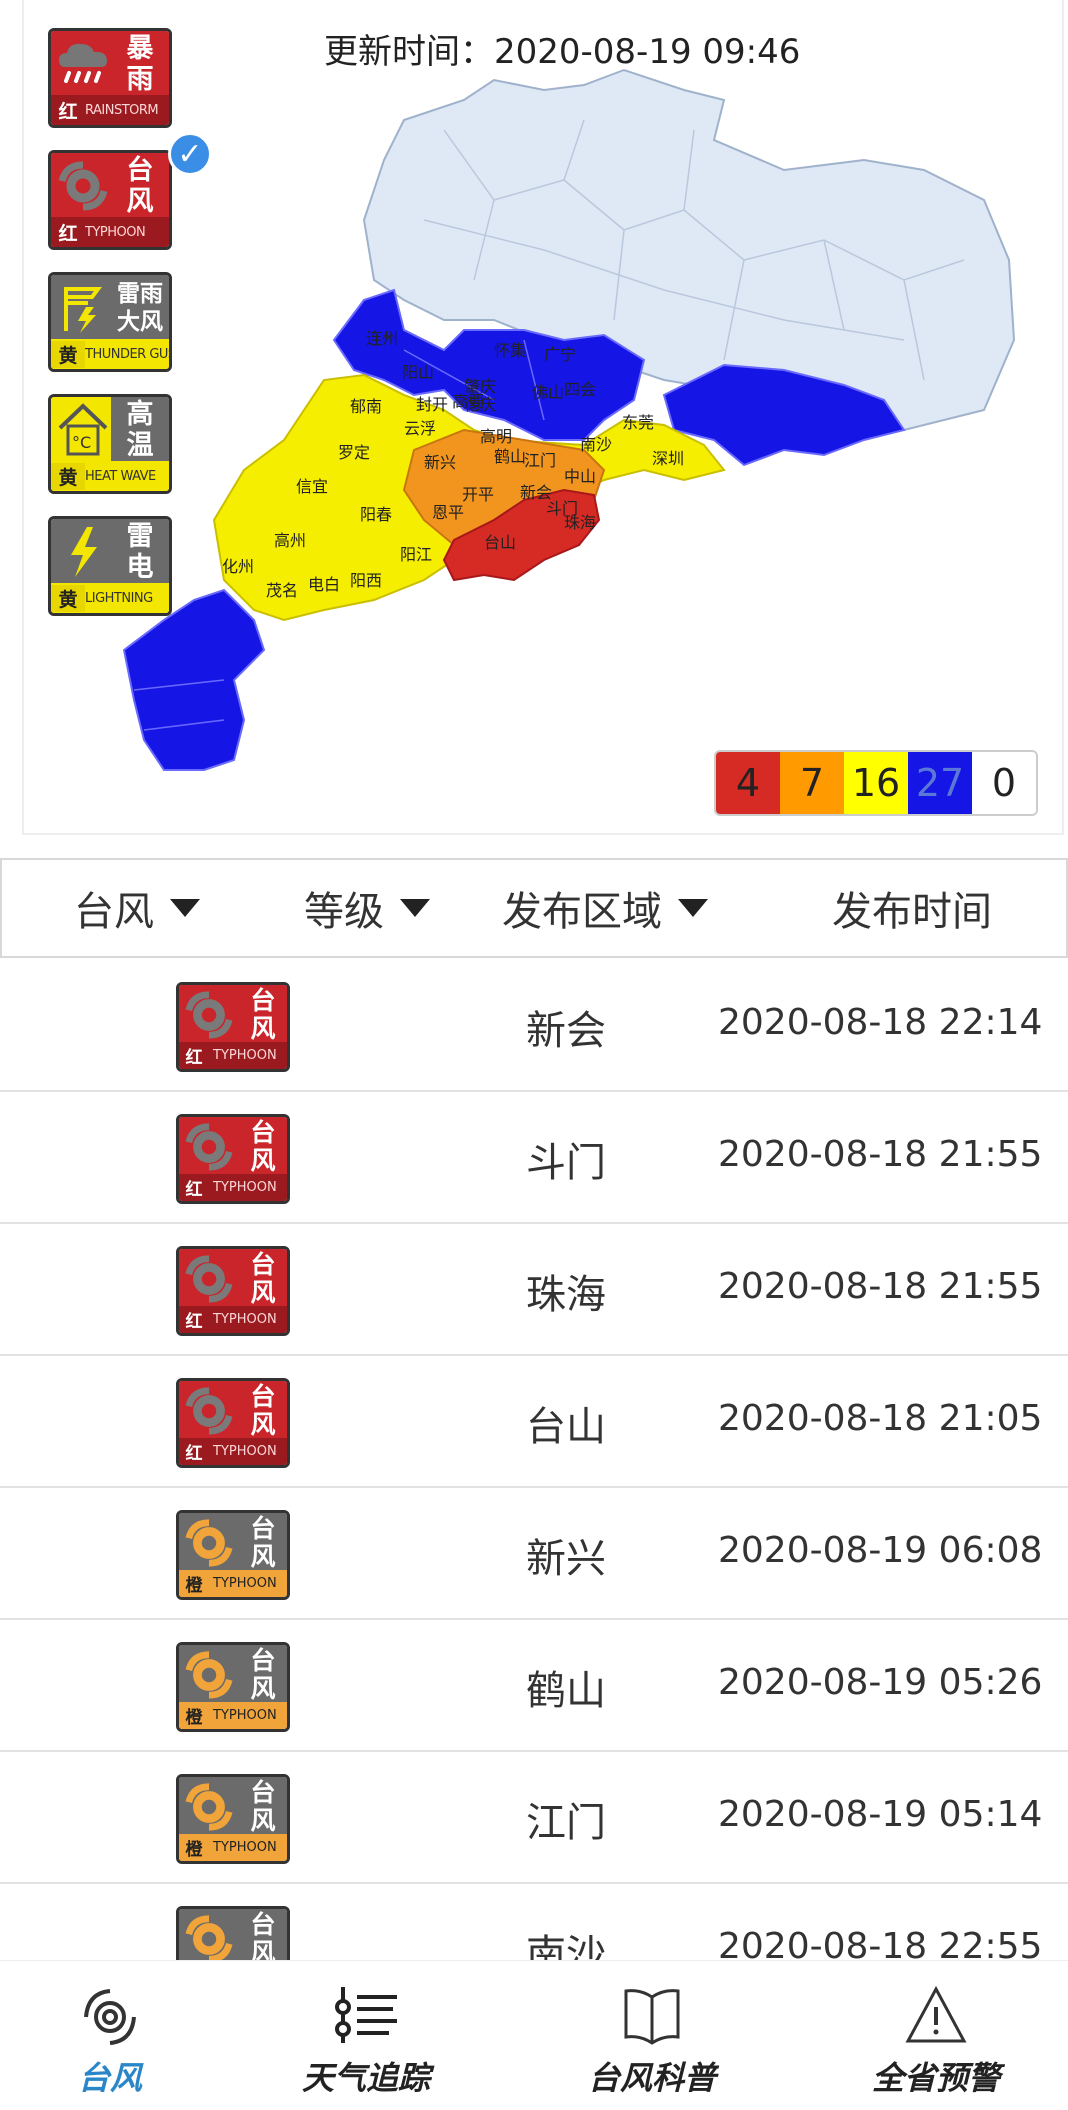 The height and width of the screenshot is (2110, 1068). I want to click on map-label: 怀集, so click(510, 350).